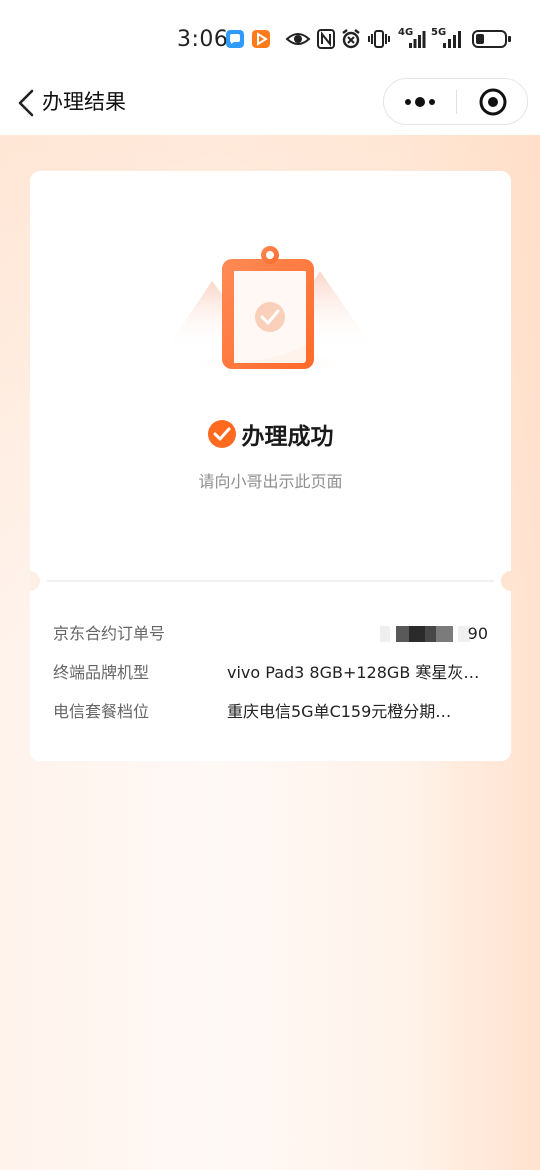  Describe the element at coordinates (101, 711) in the screenshot. I see `plan-tier-label: 电信套餐档位` at that location.